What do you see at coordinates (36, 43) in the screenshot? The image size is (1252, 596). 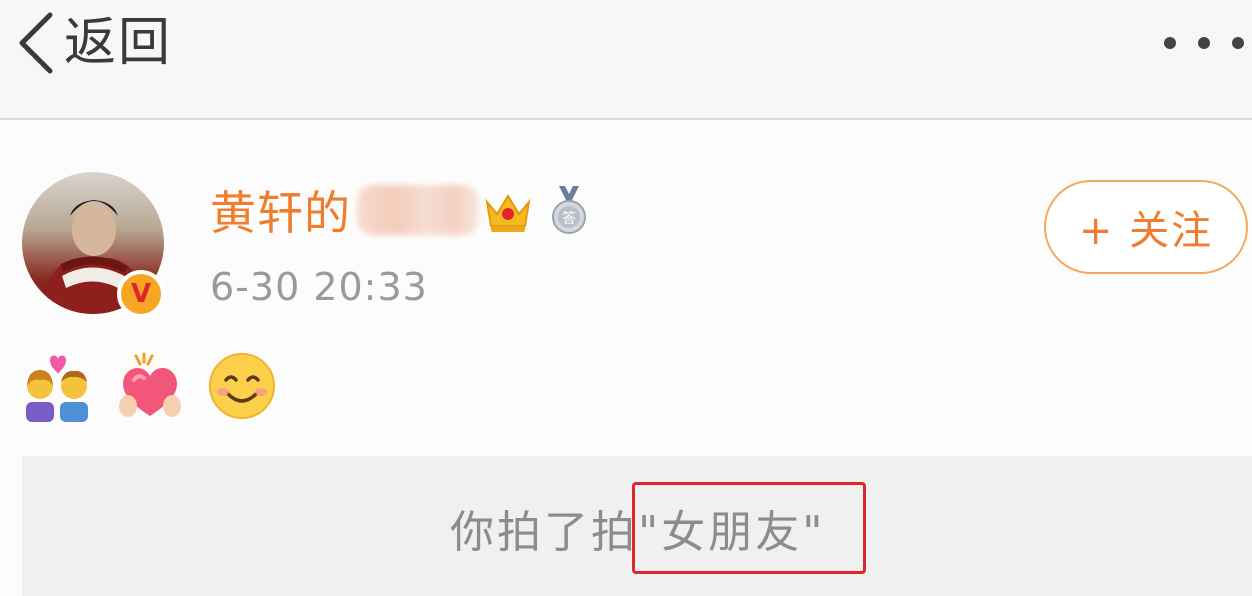 I see `chevron-left-icon` at bounding box center [36, 43].